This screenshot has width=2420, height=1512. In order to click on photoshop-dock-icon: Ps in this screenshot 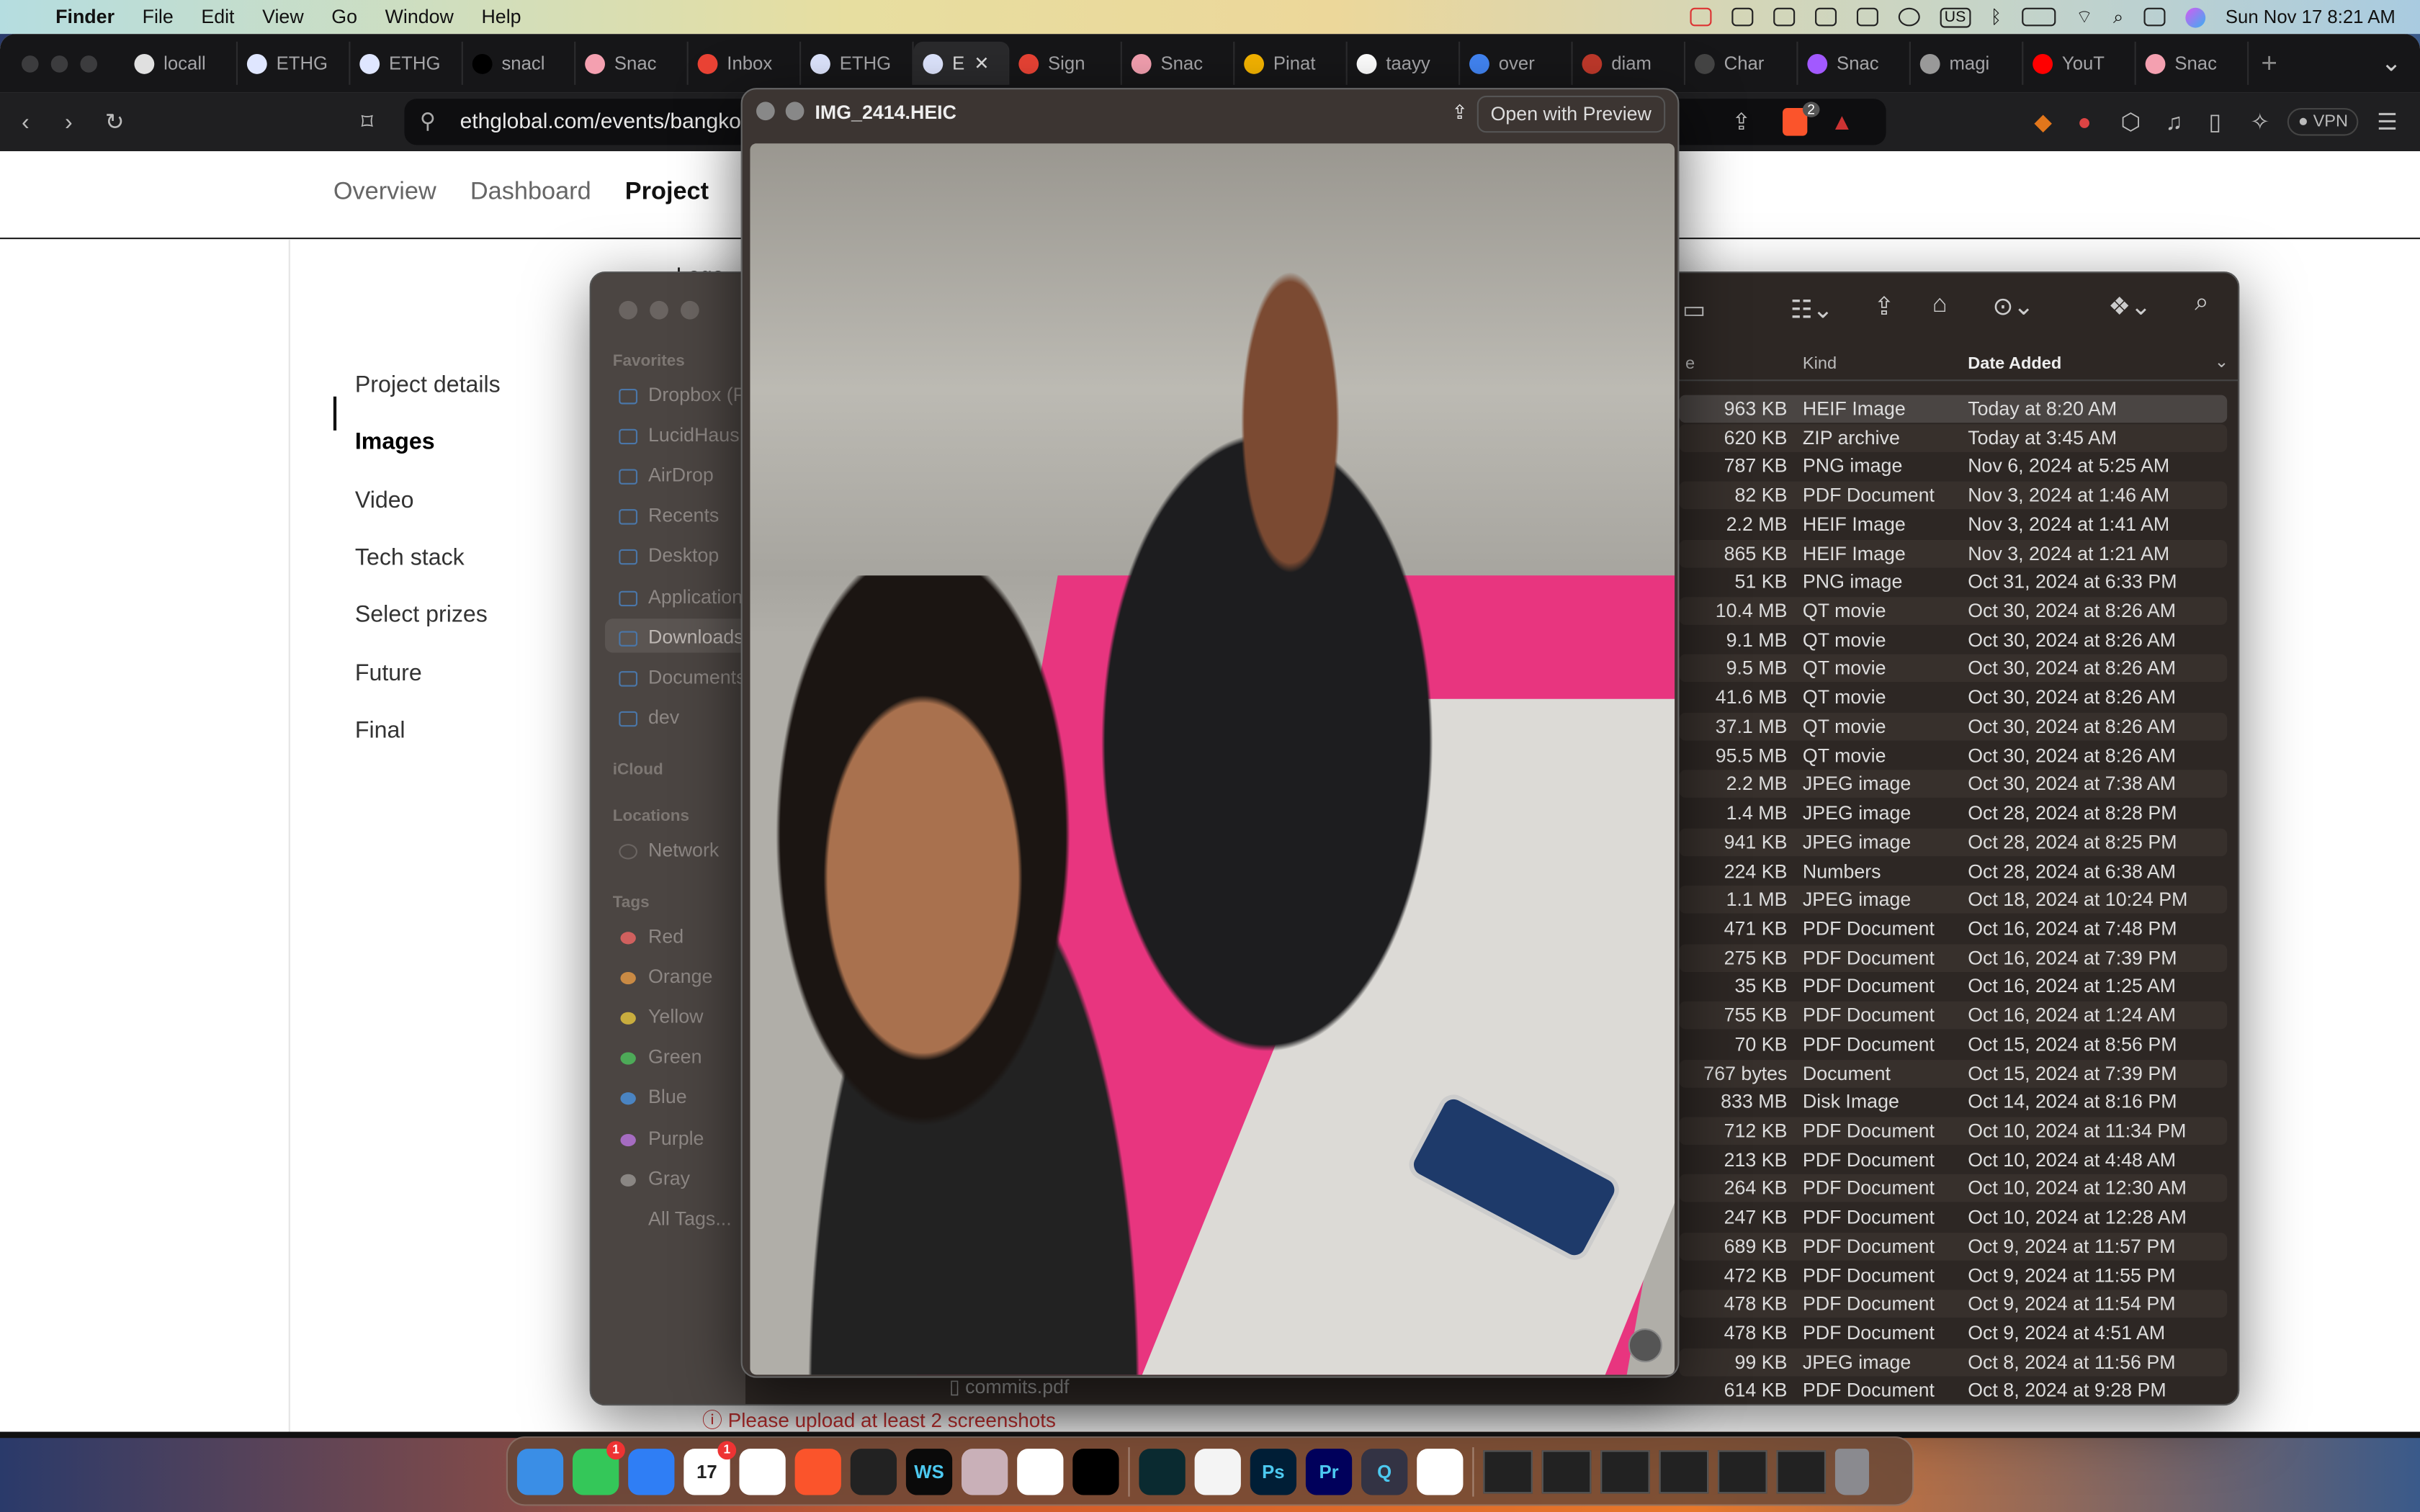, I will do `click(1273, 1471)`.